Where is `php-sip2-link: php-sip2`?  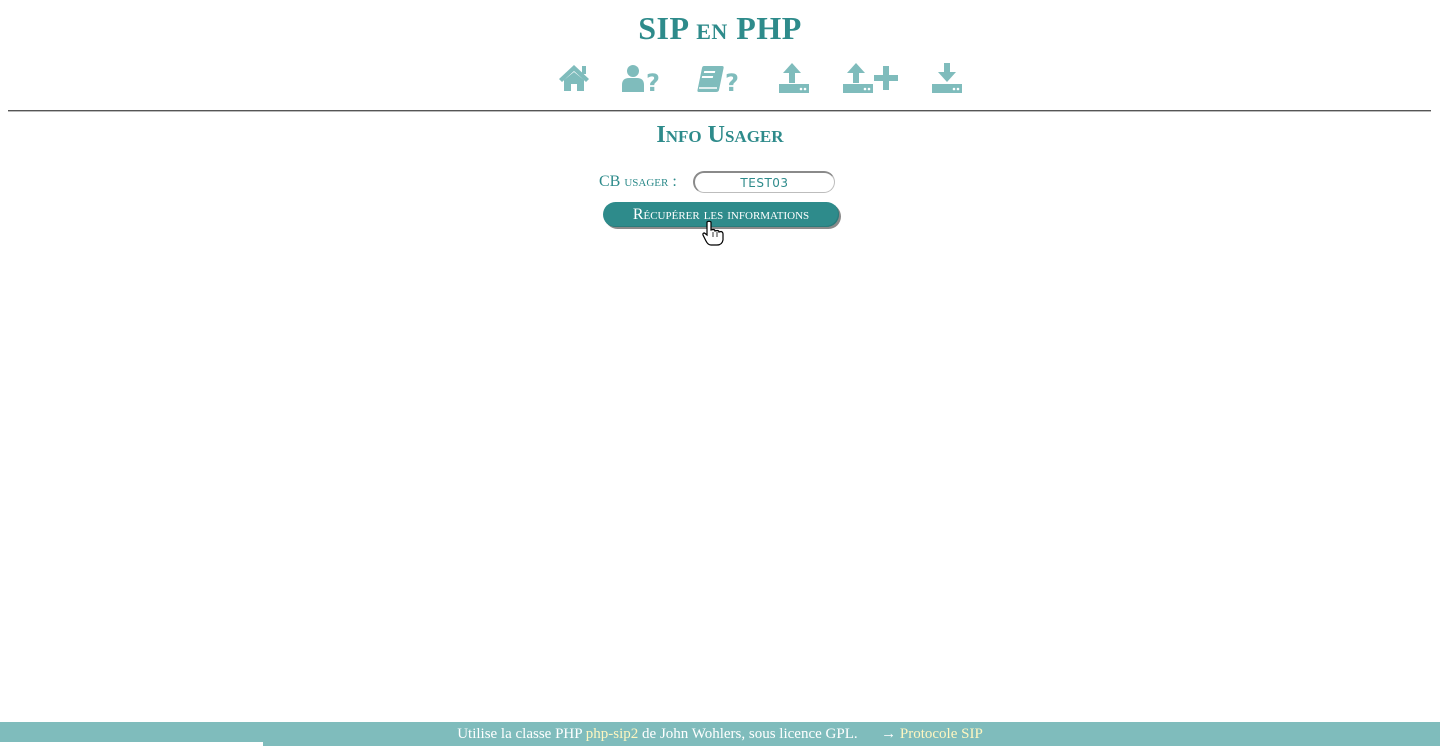
php-sip2-link: php-sip2 is located at coordinates (612, 734).